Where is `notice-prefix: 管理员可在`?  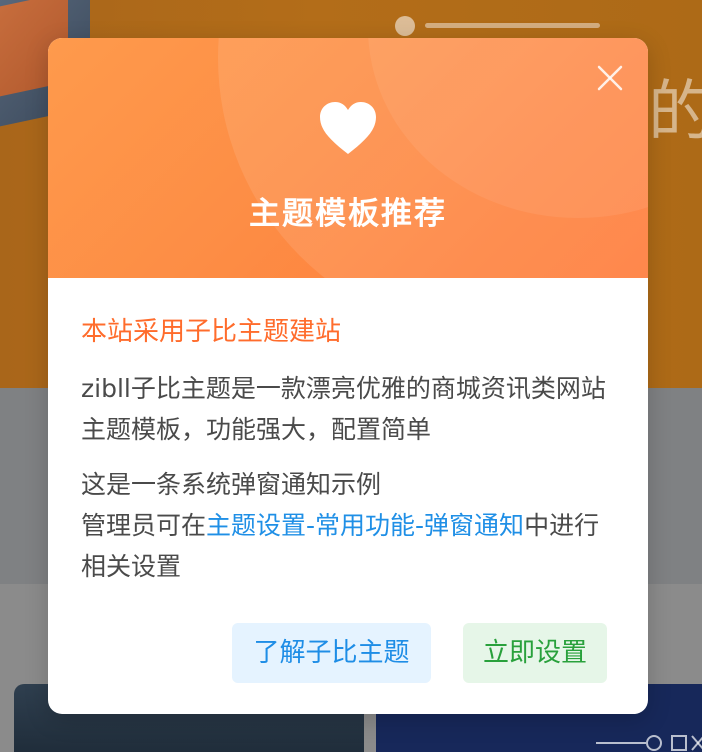 notice-prefix: 管理员可在 is located at coordinates (144, 525).